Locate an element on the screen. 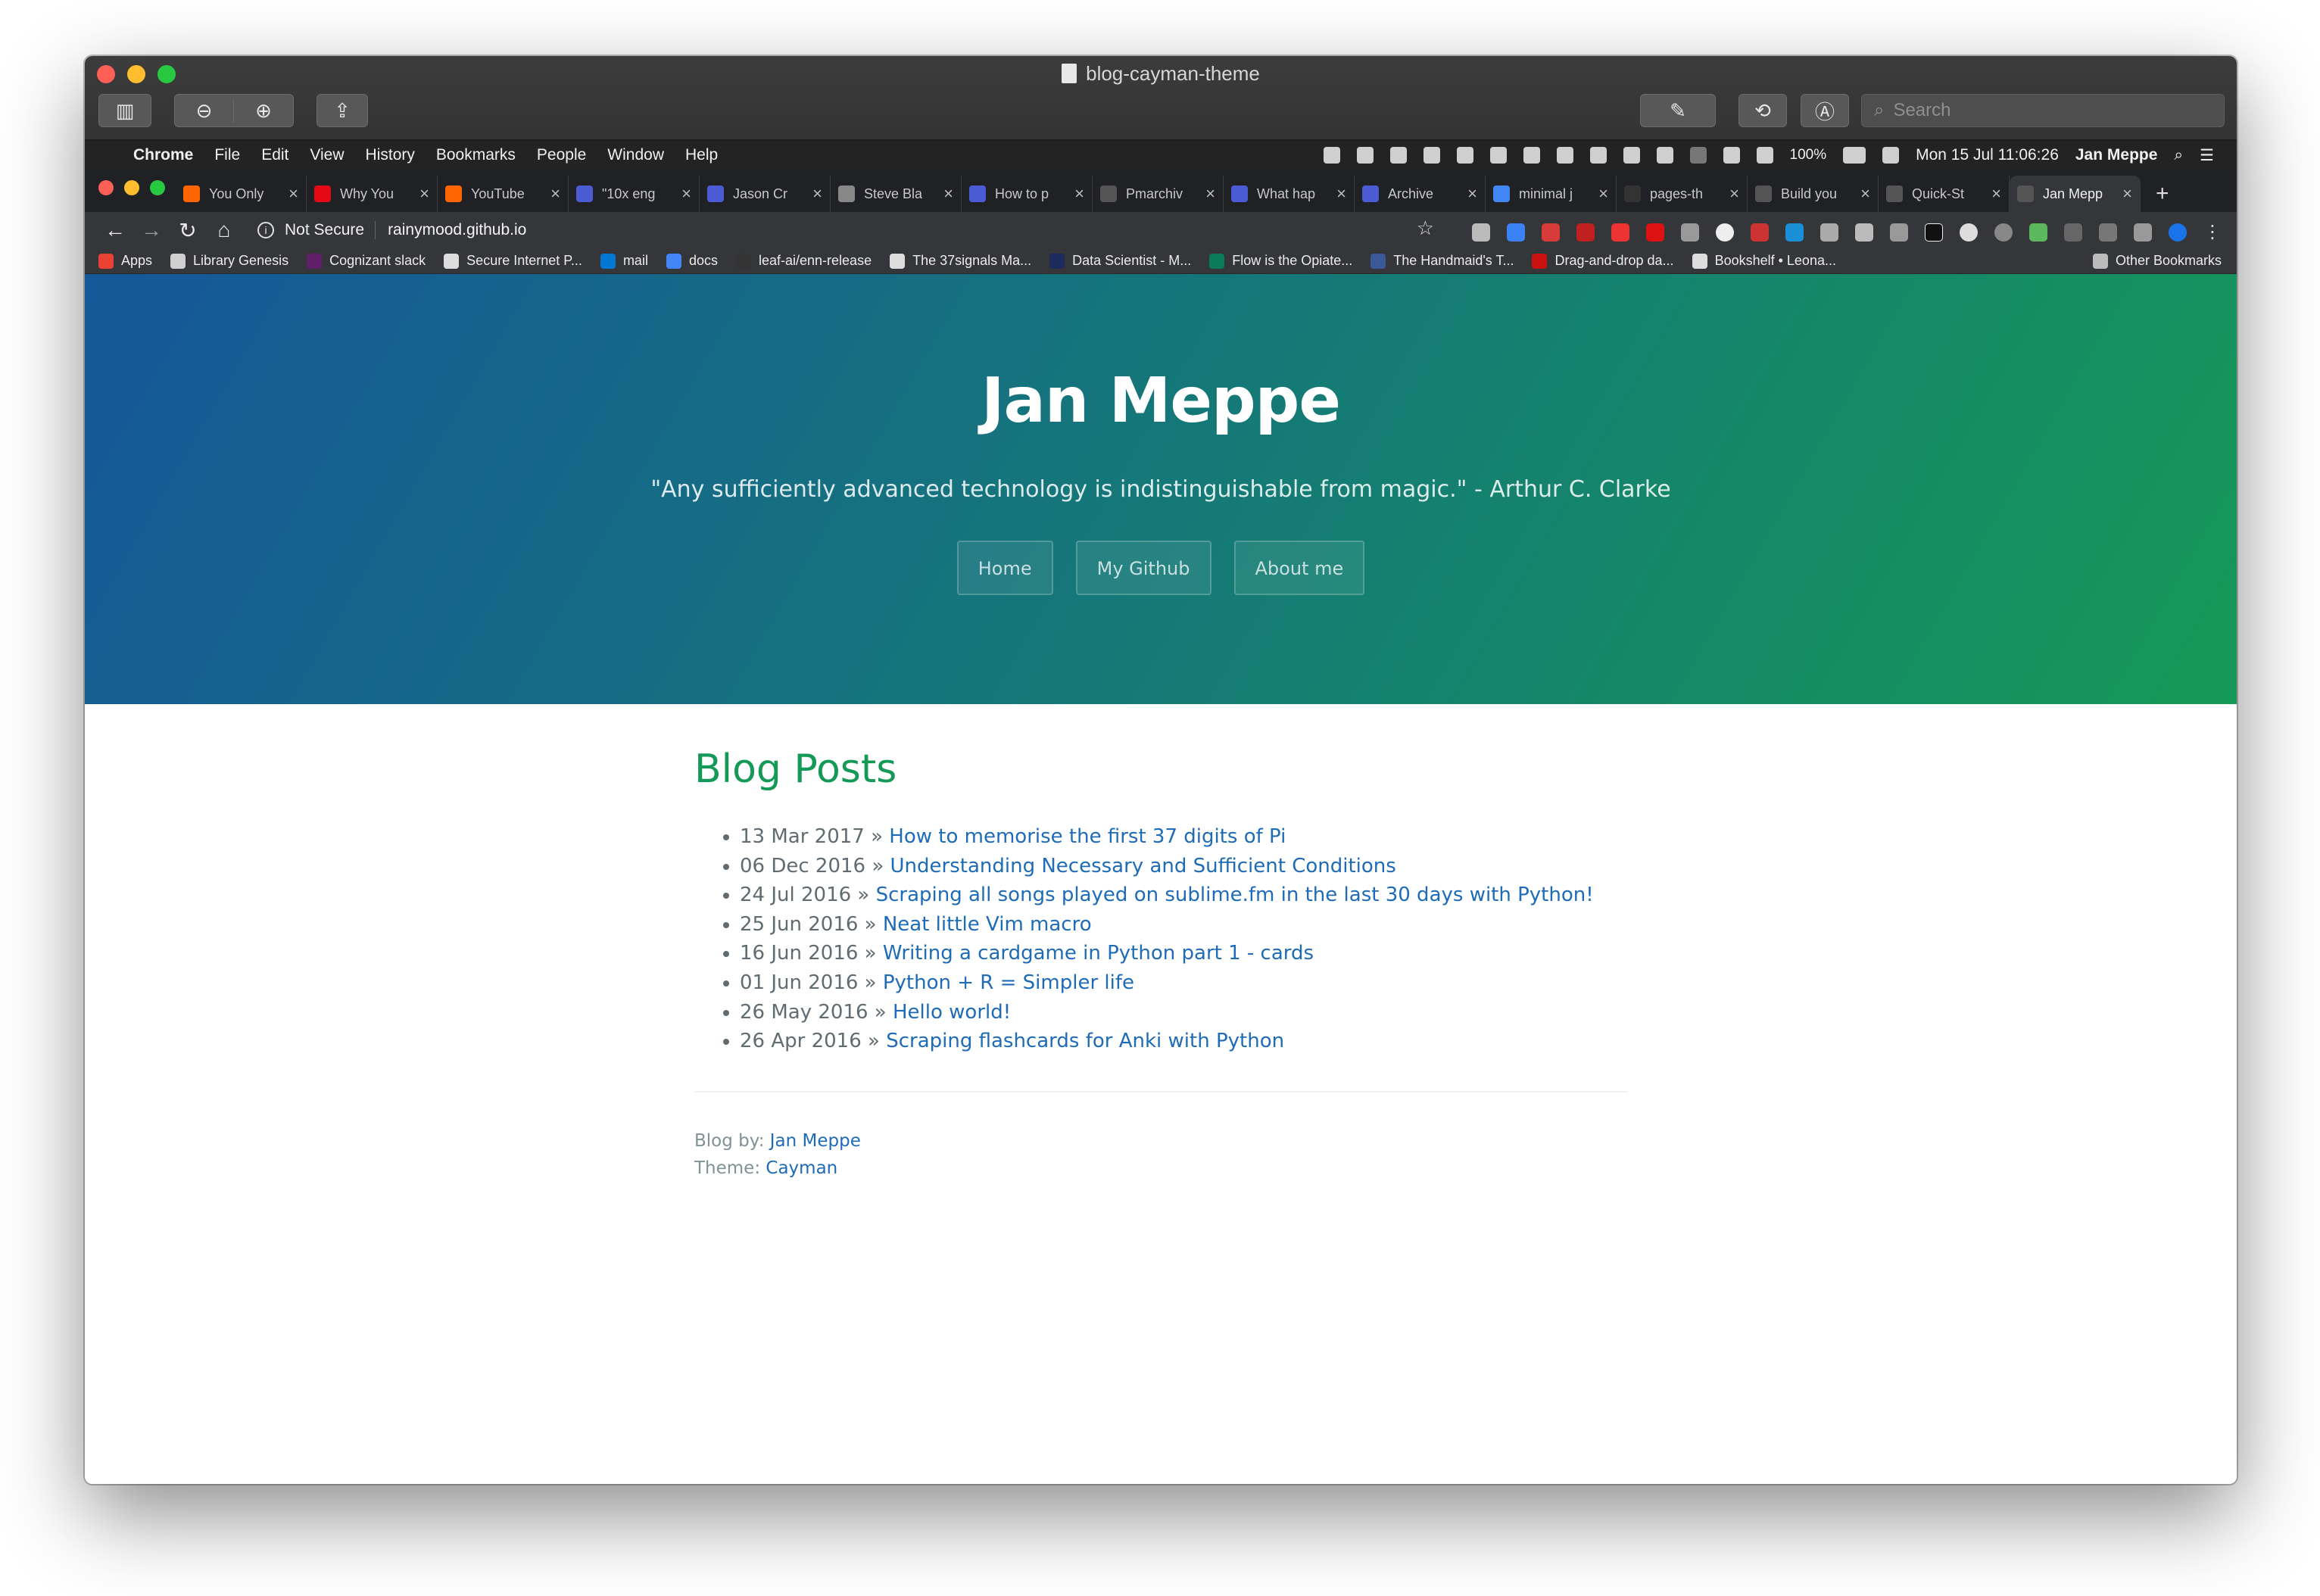 The width and height of the screenshot is (2320, 1596). spotlight-icon: ⌕ is located at coordinates (2178, 155).